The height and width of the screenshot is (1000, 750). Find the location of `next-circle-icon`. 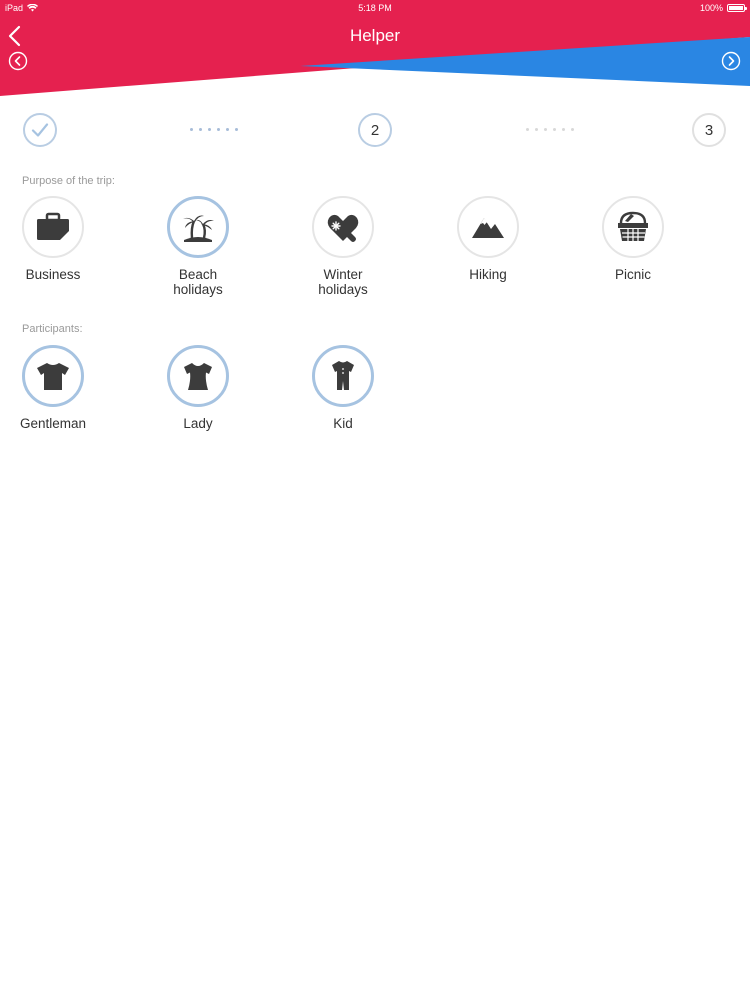

next-circle-icon is located at coordinates (731, 61).